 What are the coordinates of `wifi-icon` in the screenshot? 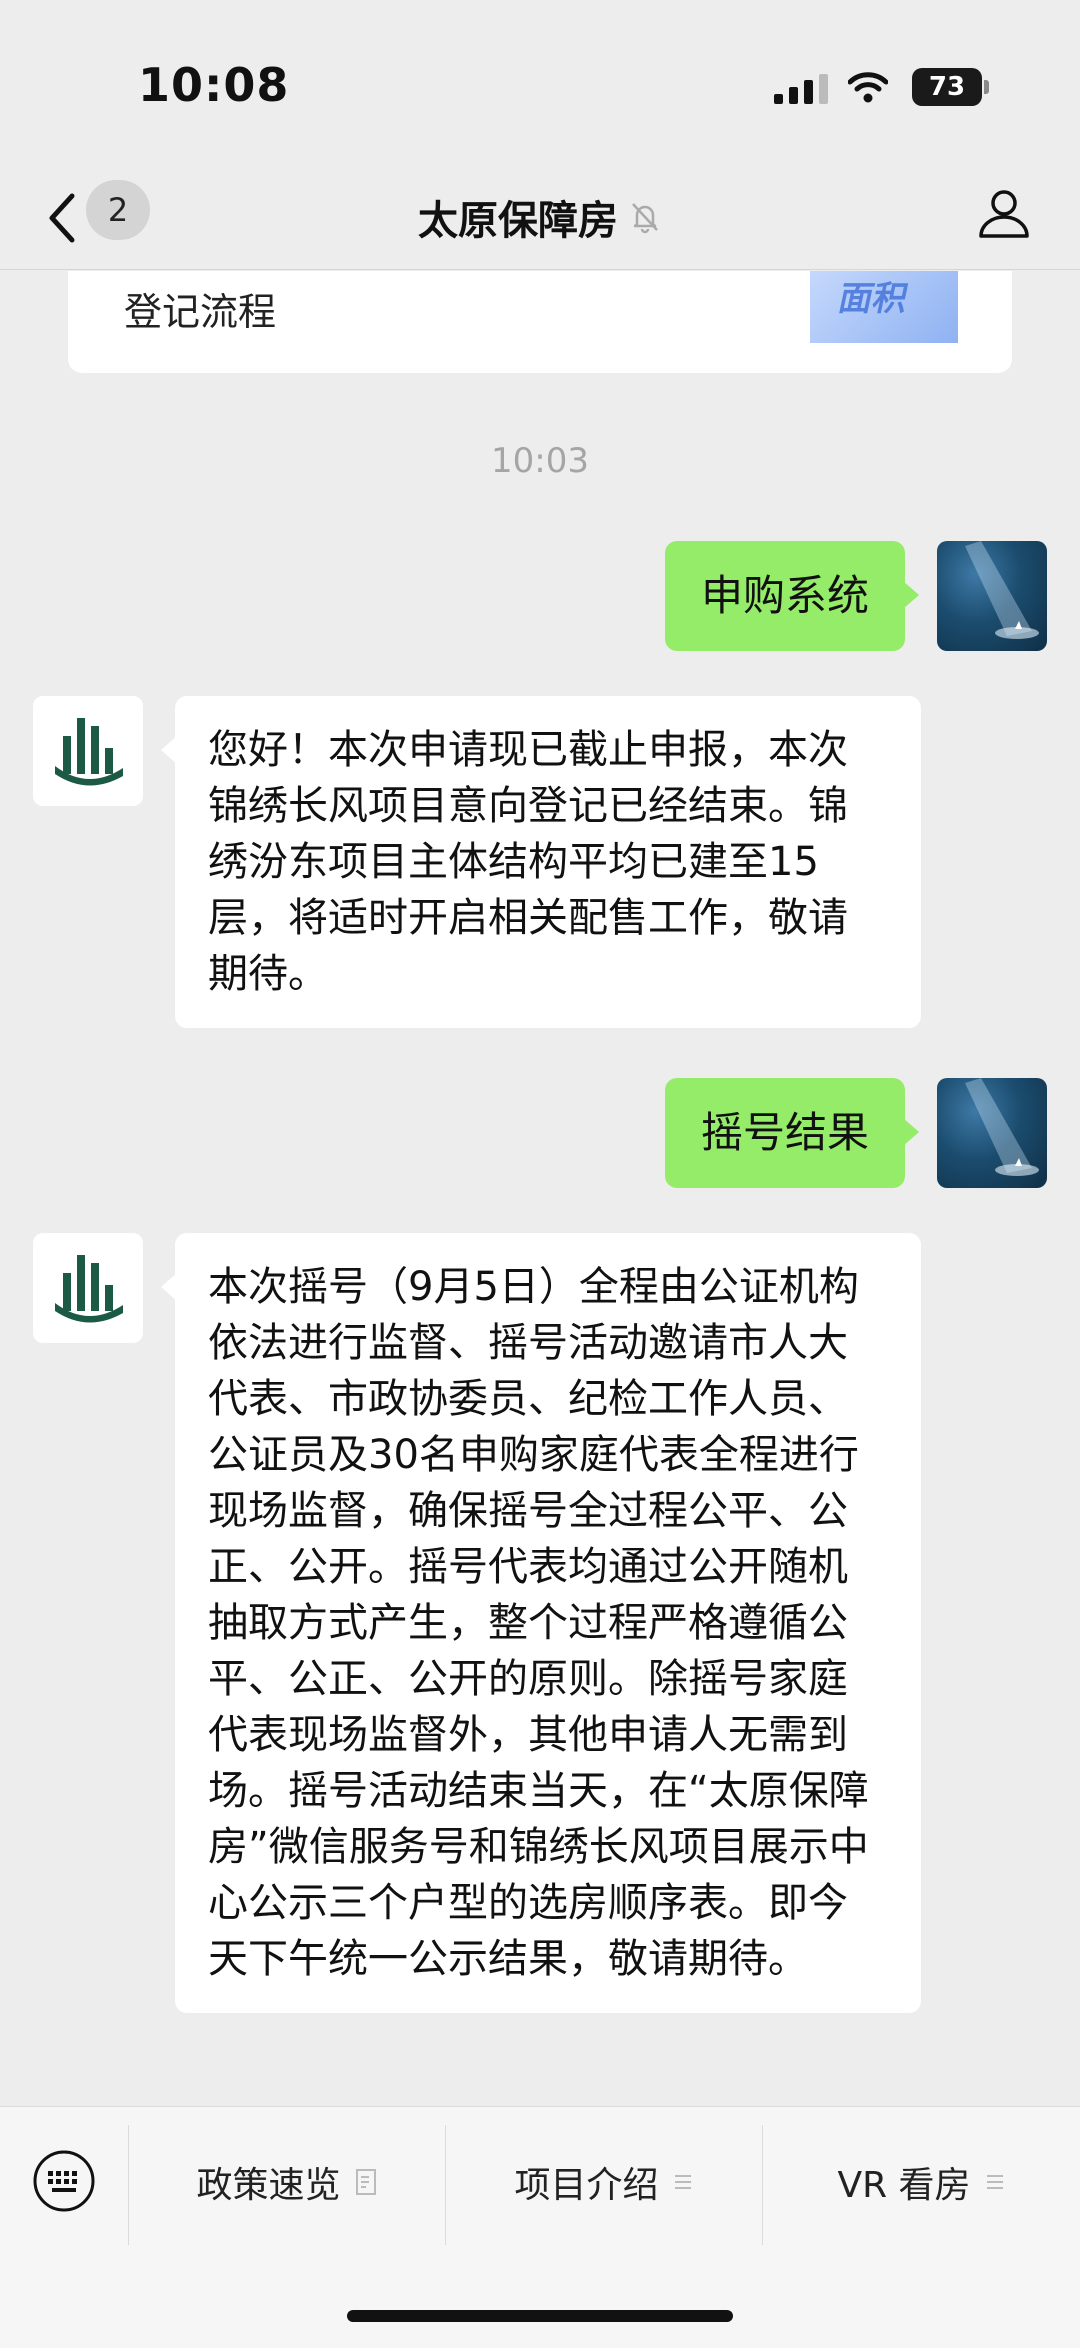 It's located at (868, 87).